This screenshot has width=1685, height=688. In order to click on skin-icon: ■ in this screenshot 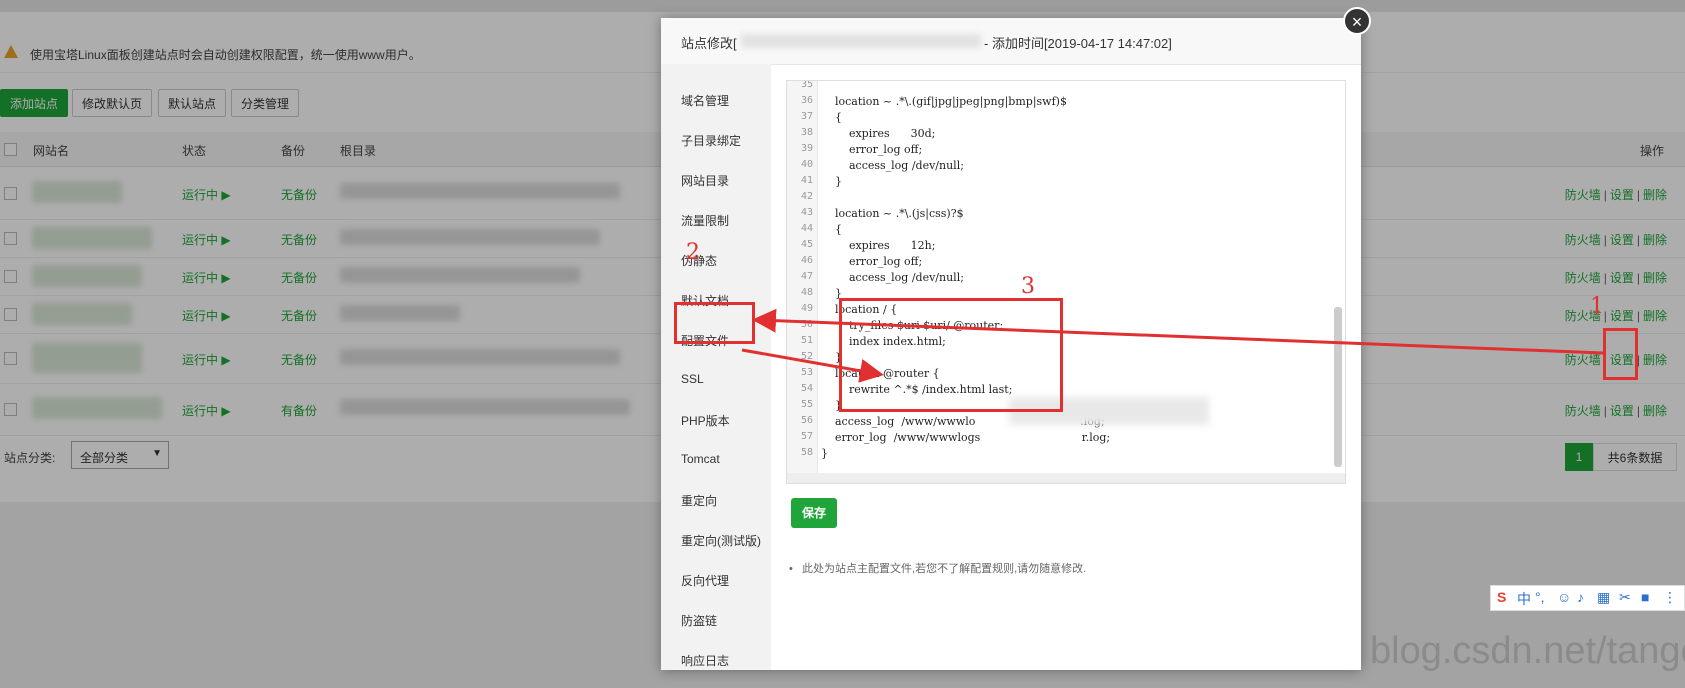, I will do `click(1645, 597)`.